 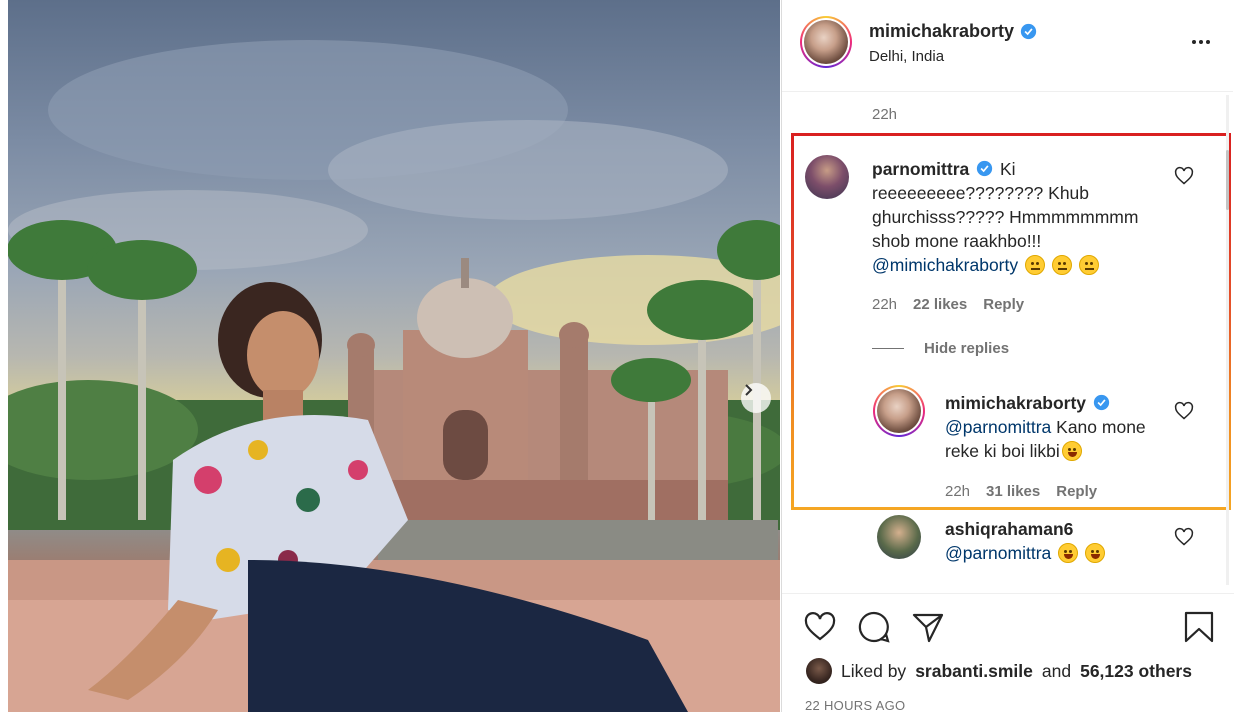 I want to click on hide-replies-button: Hide replies, so click(x=940, y=348).